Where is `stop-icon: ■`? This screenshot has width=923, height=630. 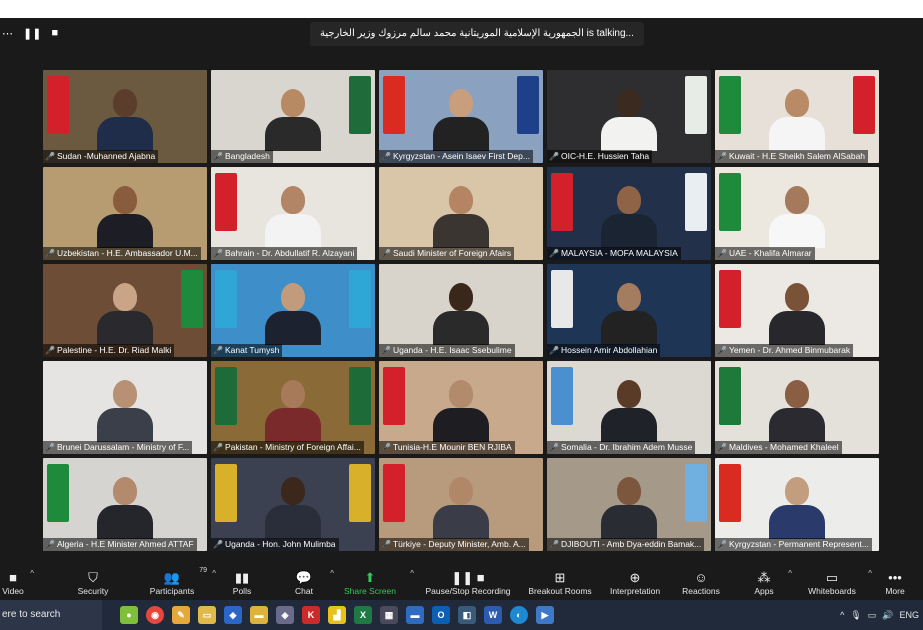 stop-icon: ■ is located at coordinates (54, 33).